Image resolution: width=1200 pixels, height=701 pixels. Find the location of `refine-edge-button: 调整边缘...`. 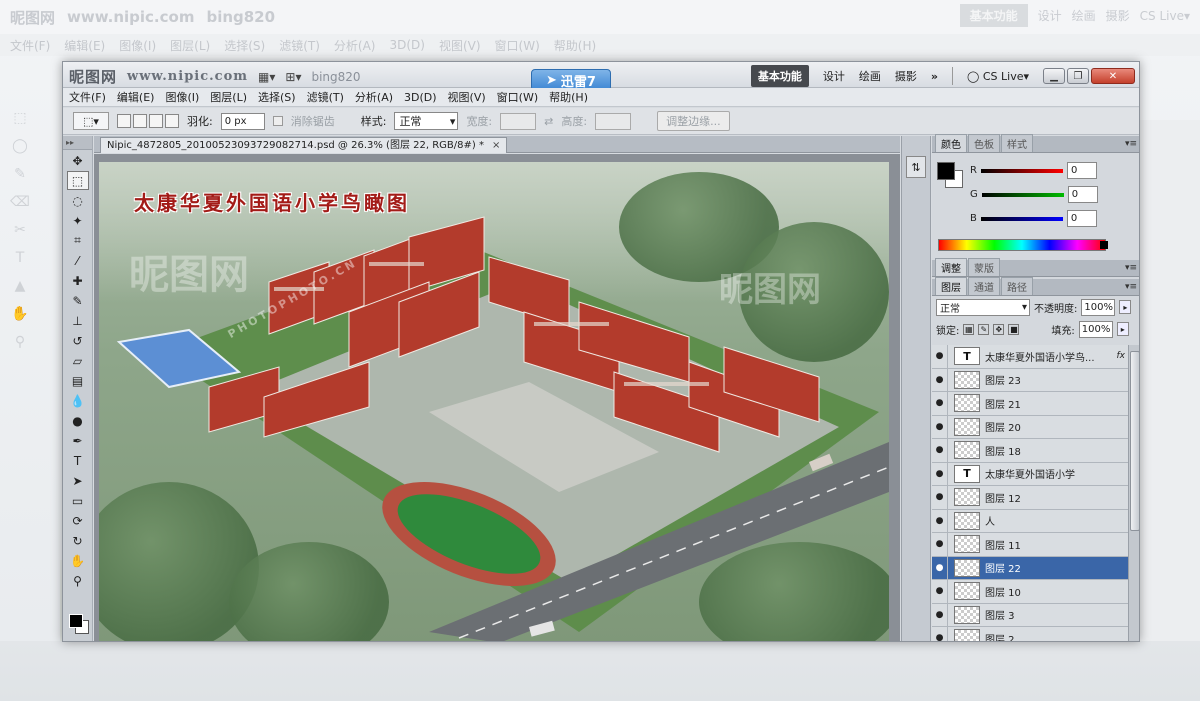

refine-edge-button: 调整边缘... is located at coordinates (693, 121).